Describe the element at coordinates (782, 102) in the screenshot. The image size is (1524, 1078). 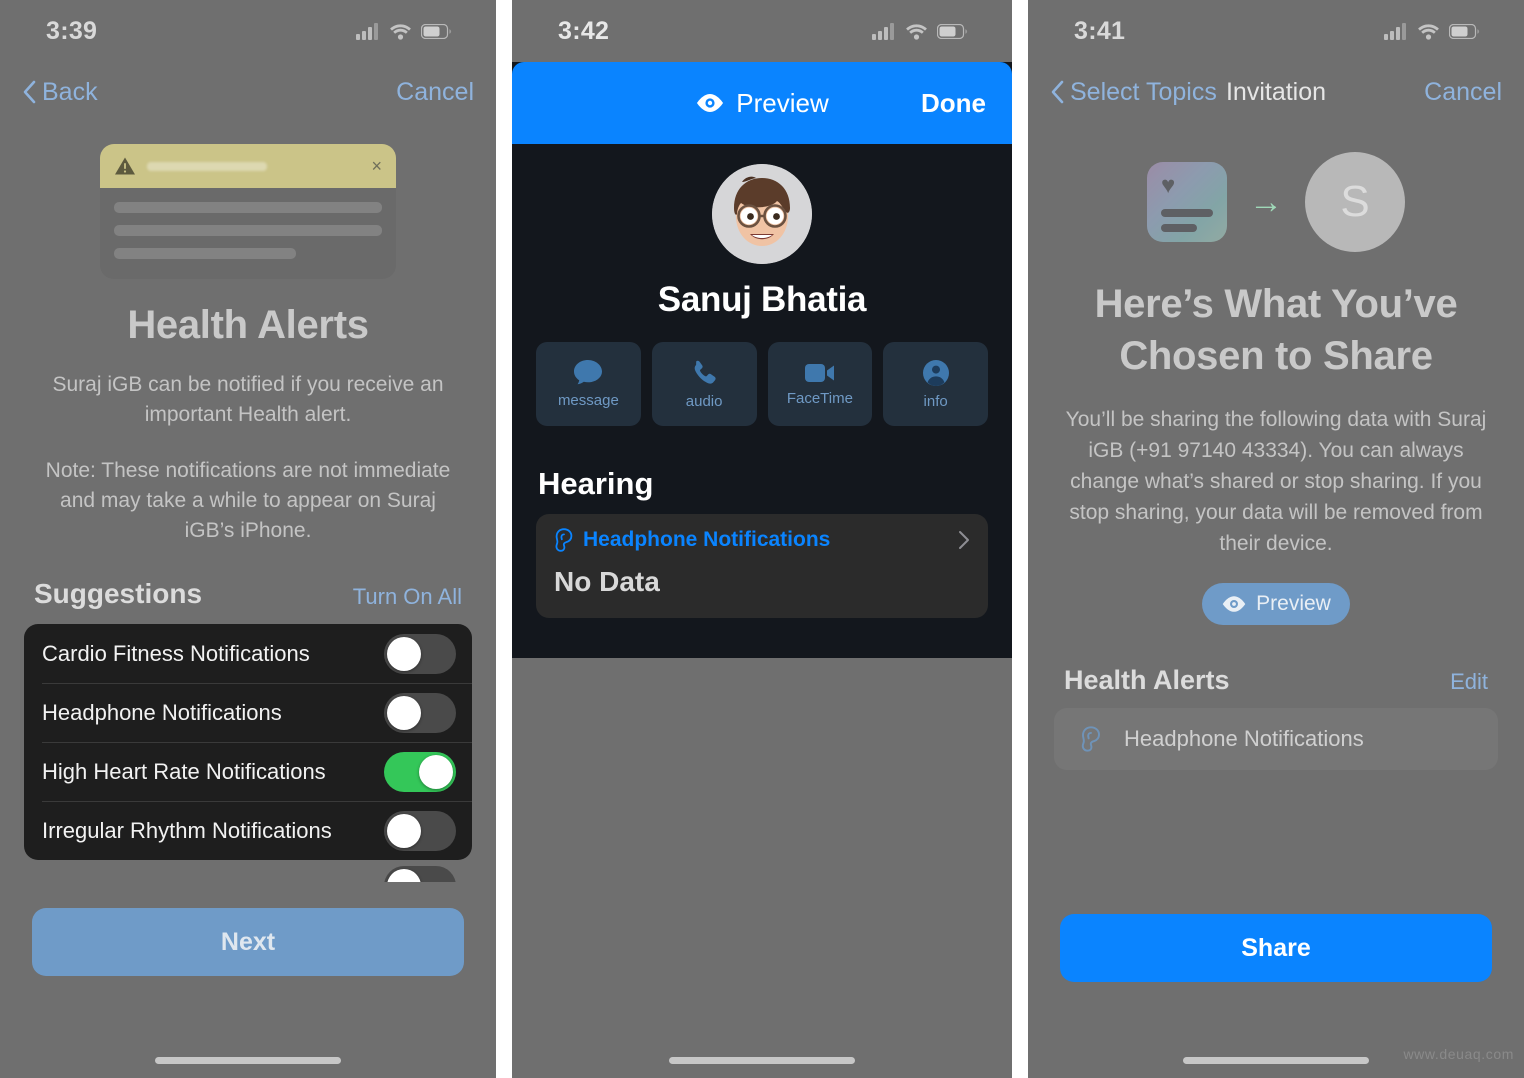
I see `preview-label: Preview` at that location.